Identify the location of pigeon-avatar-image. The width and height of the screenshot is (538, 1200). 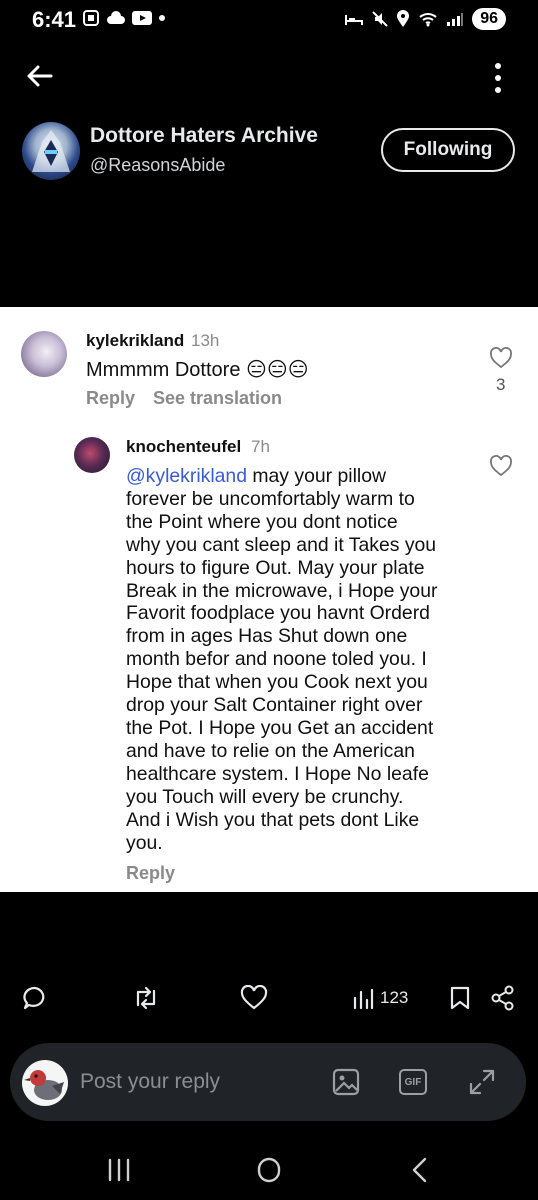
(44, 1085).